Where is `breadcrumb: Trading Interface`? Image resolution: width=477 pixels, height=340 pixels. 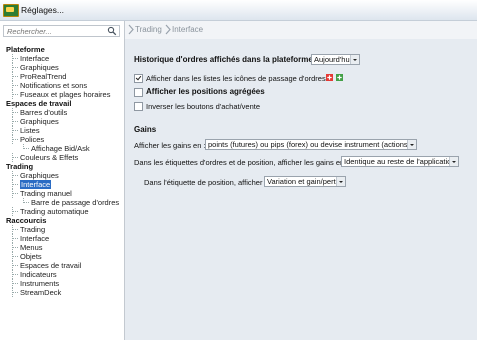
breadcrumb: Trading Interface is located at coordinates (301, 30).